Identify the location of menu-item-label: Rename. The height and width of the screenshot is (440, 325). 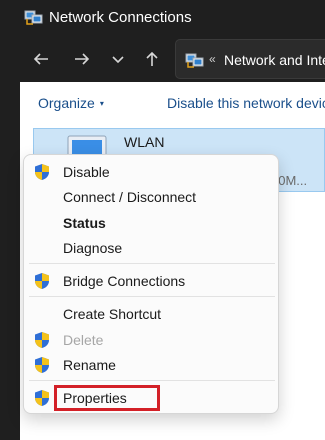
(89, 365).